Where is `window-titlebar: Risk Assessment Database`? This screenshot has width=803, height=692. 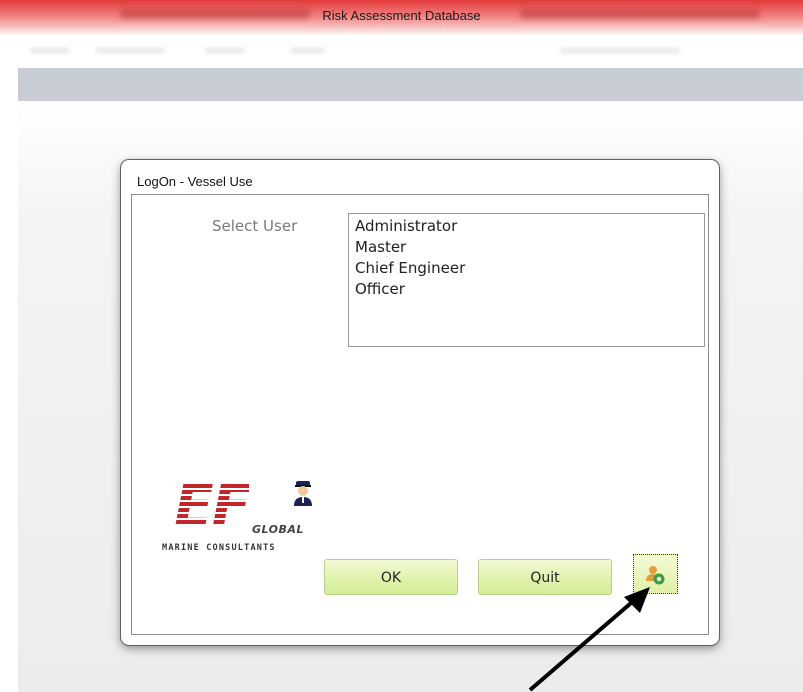 window-titlebar: Risk Assessment Database is located at coordinates (401, 18).